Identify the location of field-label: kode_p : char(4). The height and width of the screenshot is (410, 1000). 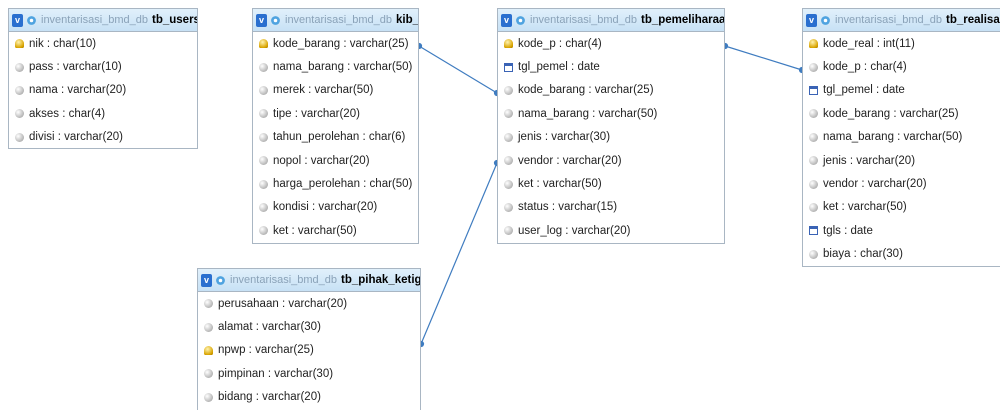
(560, 43).